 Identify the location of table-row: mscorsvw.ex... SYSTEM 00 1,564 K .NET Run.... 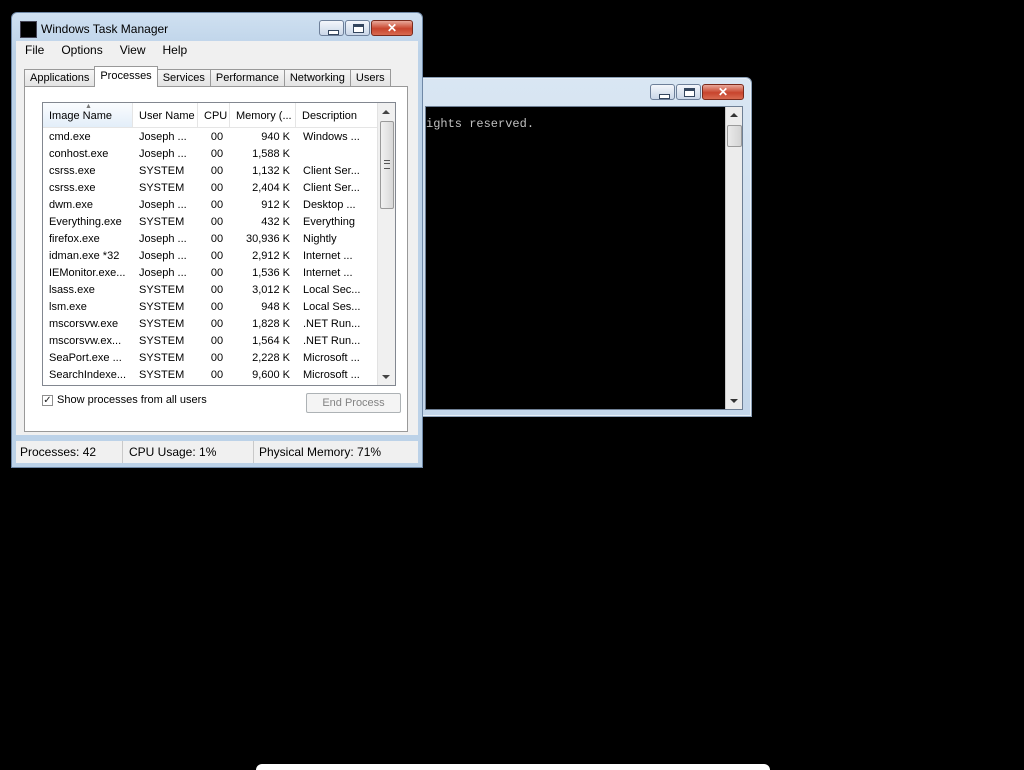
(211, 341).